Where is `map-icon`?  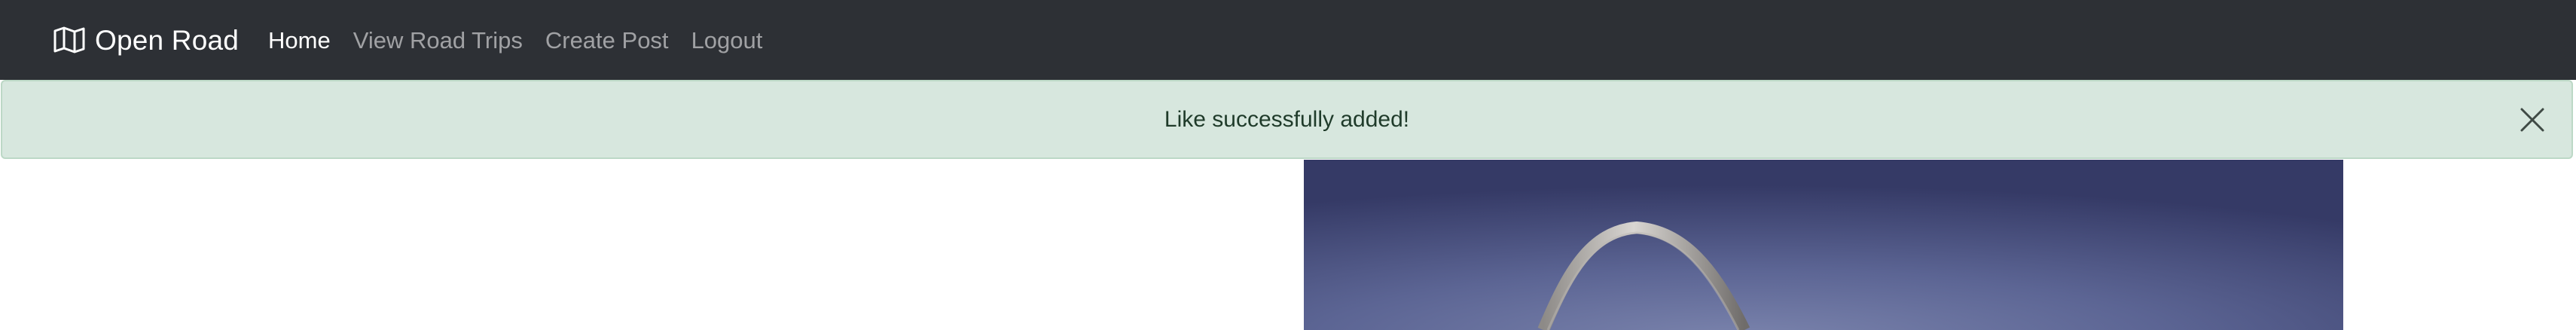
map-icon is located at coordinates (69, 39).